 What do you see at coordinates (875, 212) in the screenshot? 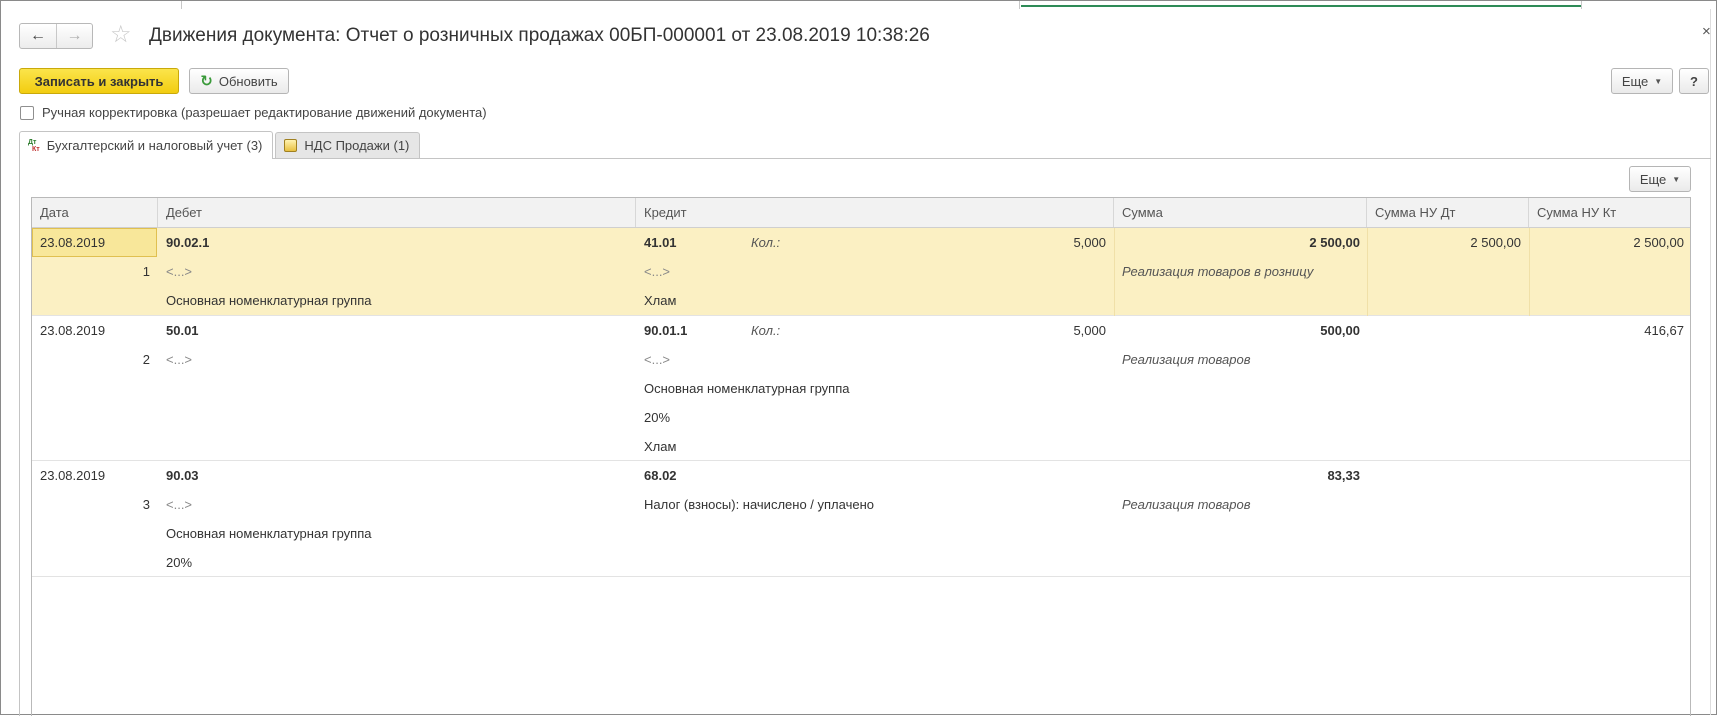
I see `column-header-credit: Кредит` at bounding box center [875, 212].